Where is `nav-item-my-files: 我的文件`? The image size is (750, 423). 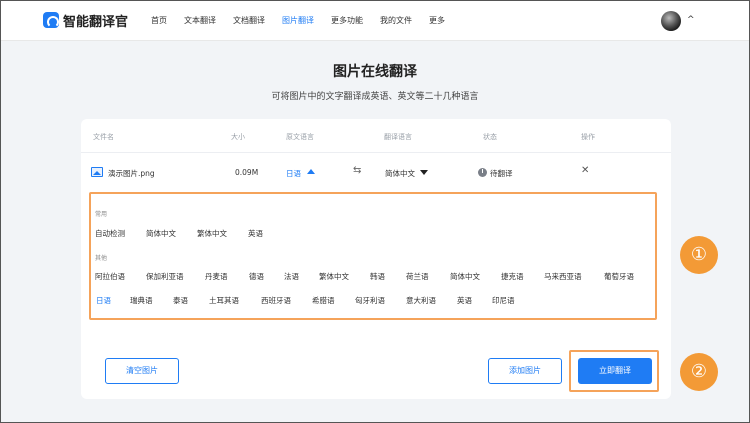 nav-item-my-files: 我的文件 is located at coordinates (396, 21).